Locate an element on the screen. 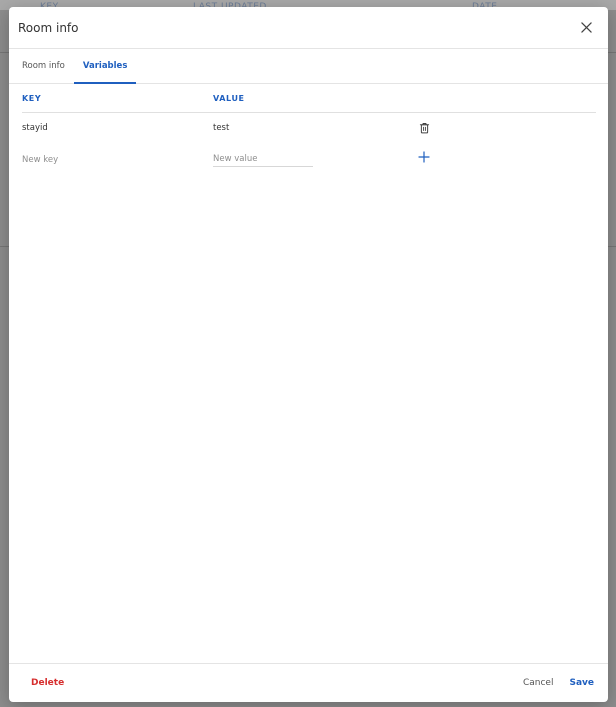 The width and height of the screenshot is (616, 707). plus-icon is located at coordinates (424, 156).